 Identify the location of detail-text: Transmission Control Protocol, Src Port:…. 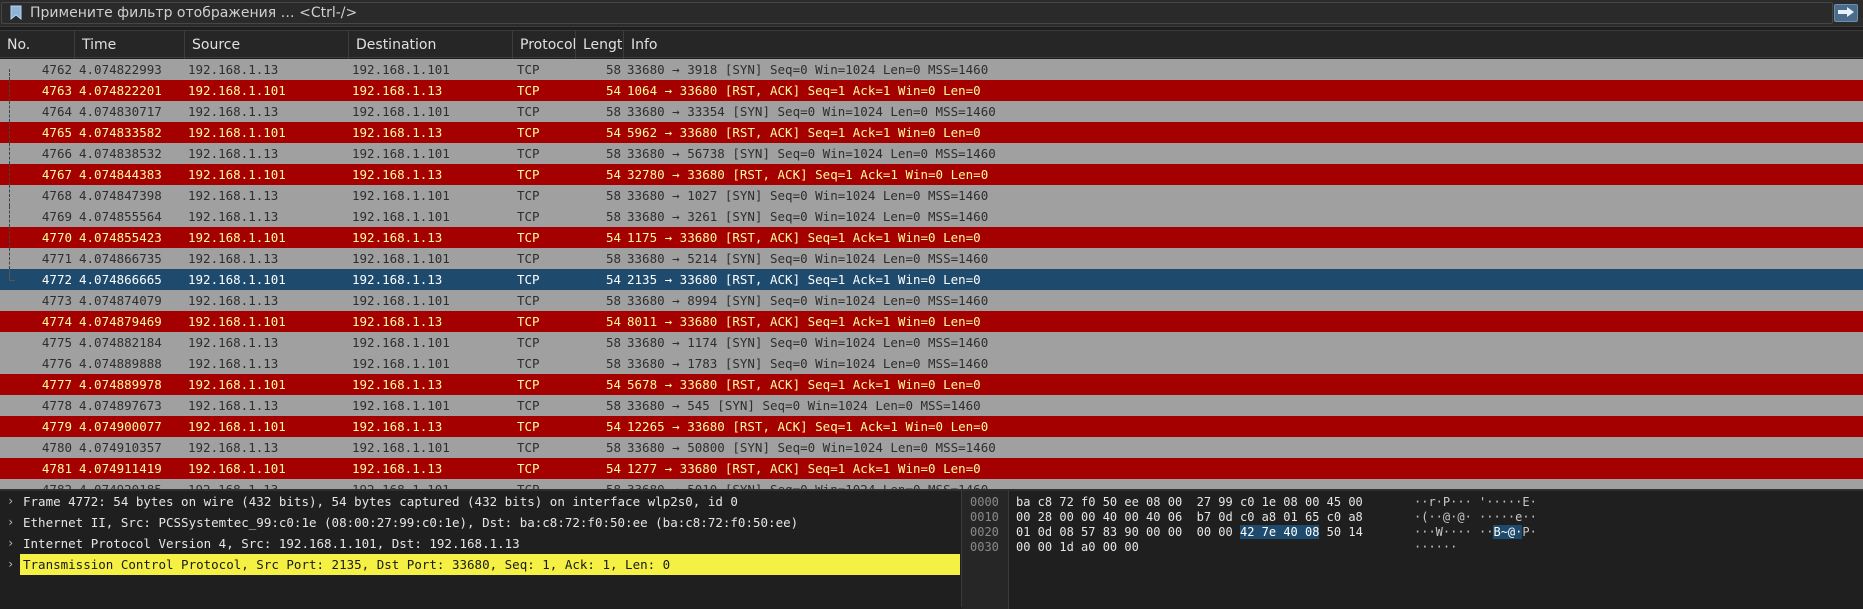
(490, 564).